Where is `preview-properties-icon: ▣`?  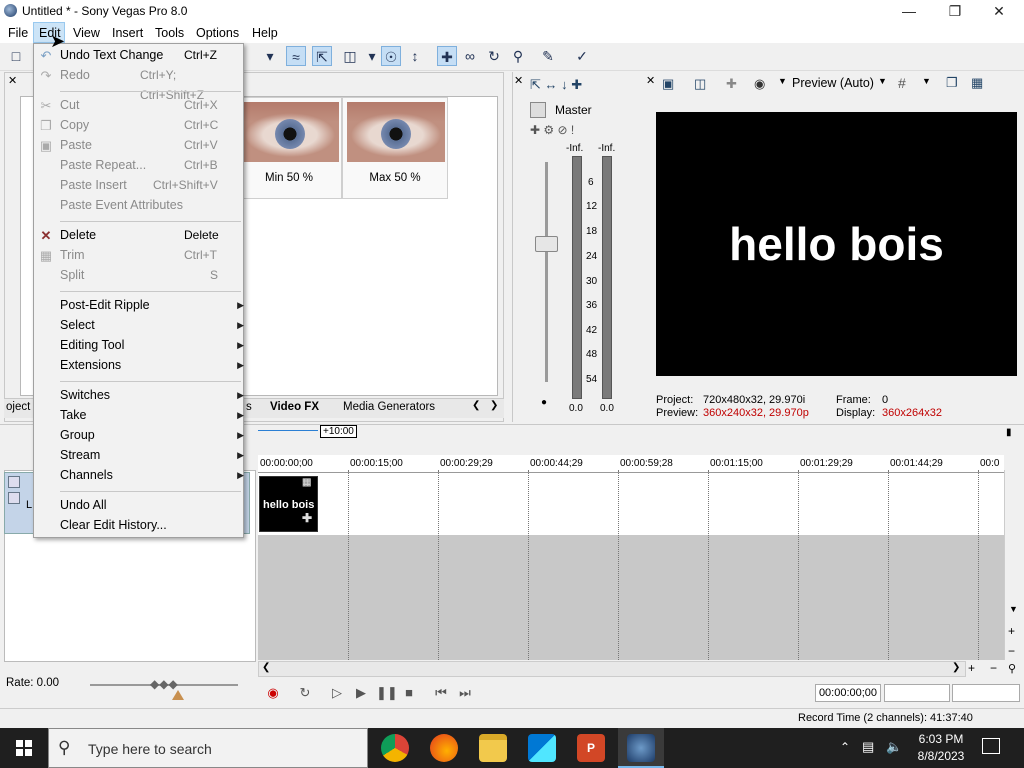
preview-properties-icon: ▣ is located at coordinates (668, 84).